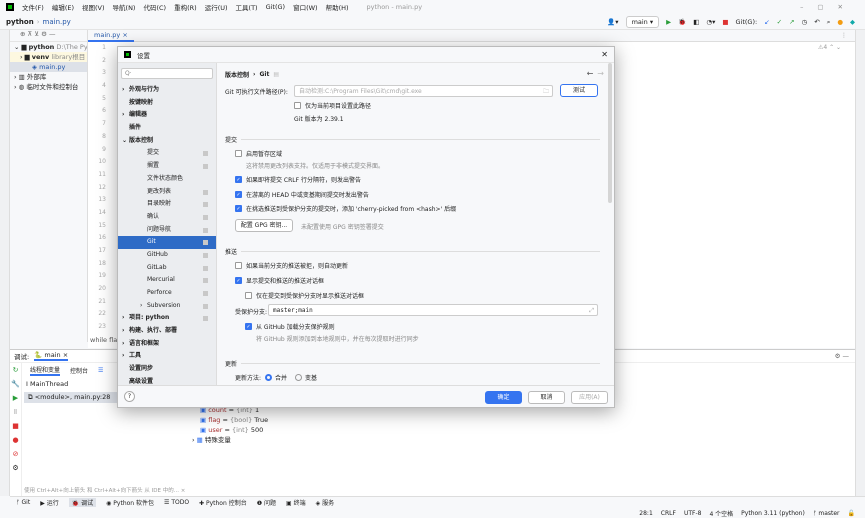 This screenshot has height=518, width=865. I want to click on menu-view: 视图(V), so click(93, 7).